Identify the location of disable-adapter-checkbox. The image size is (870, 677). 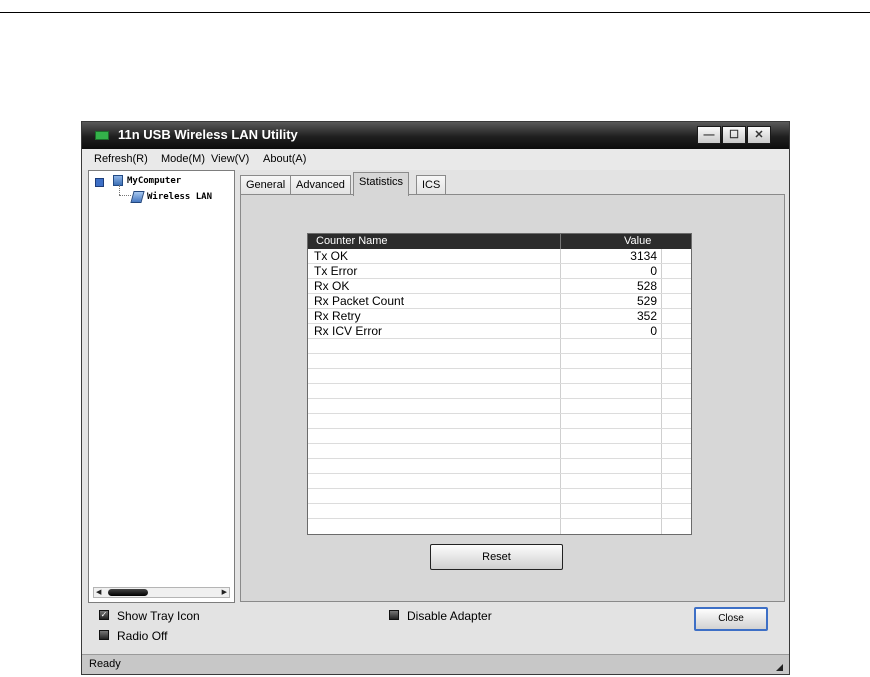
(394, 615).